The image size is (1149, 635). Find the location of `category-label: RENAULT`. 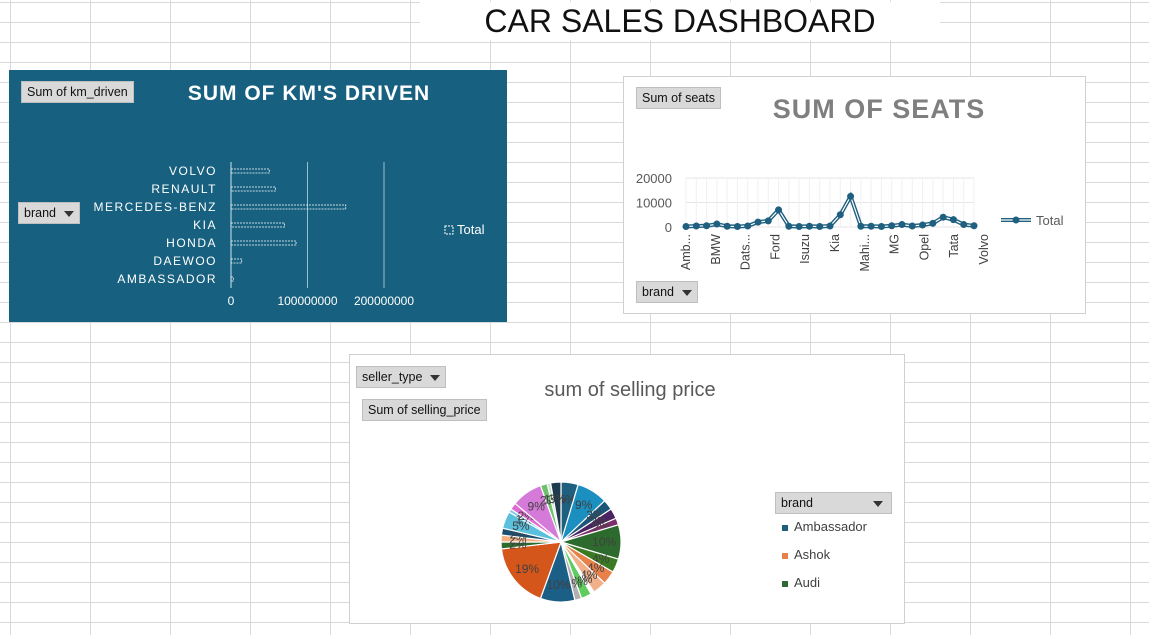

category-label: RENAULT is located at coordinates (184, 189).